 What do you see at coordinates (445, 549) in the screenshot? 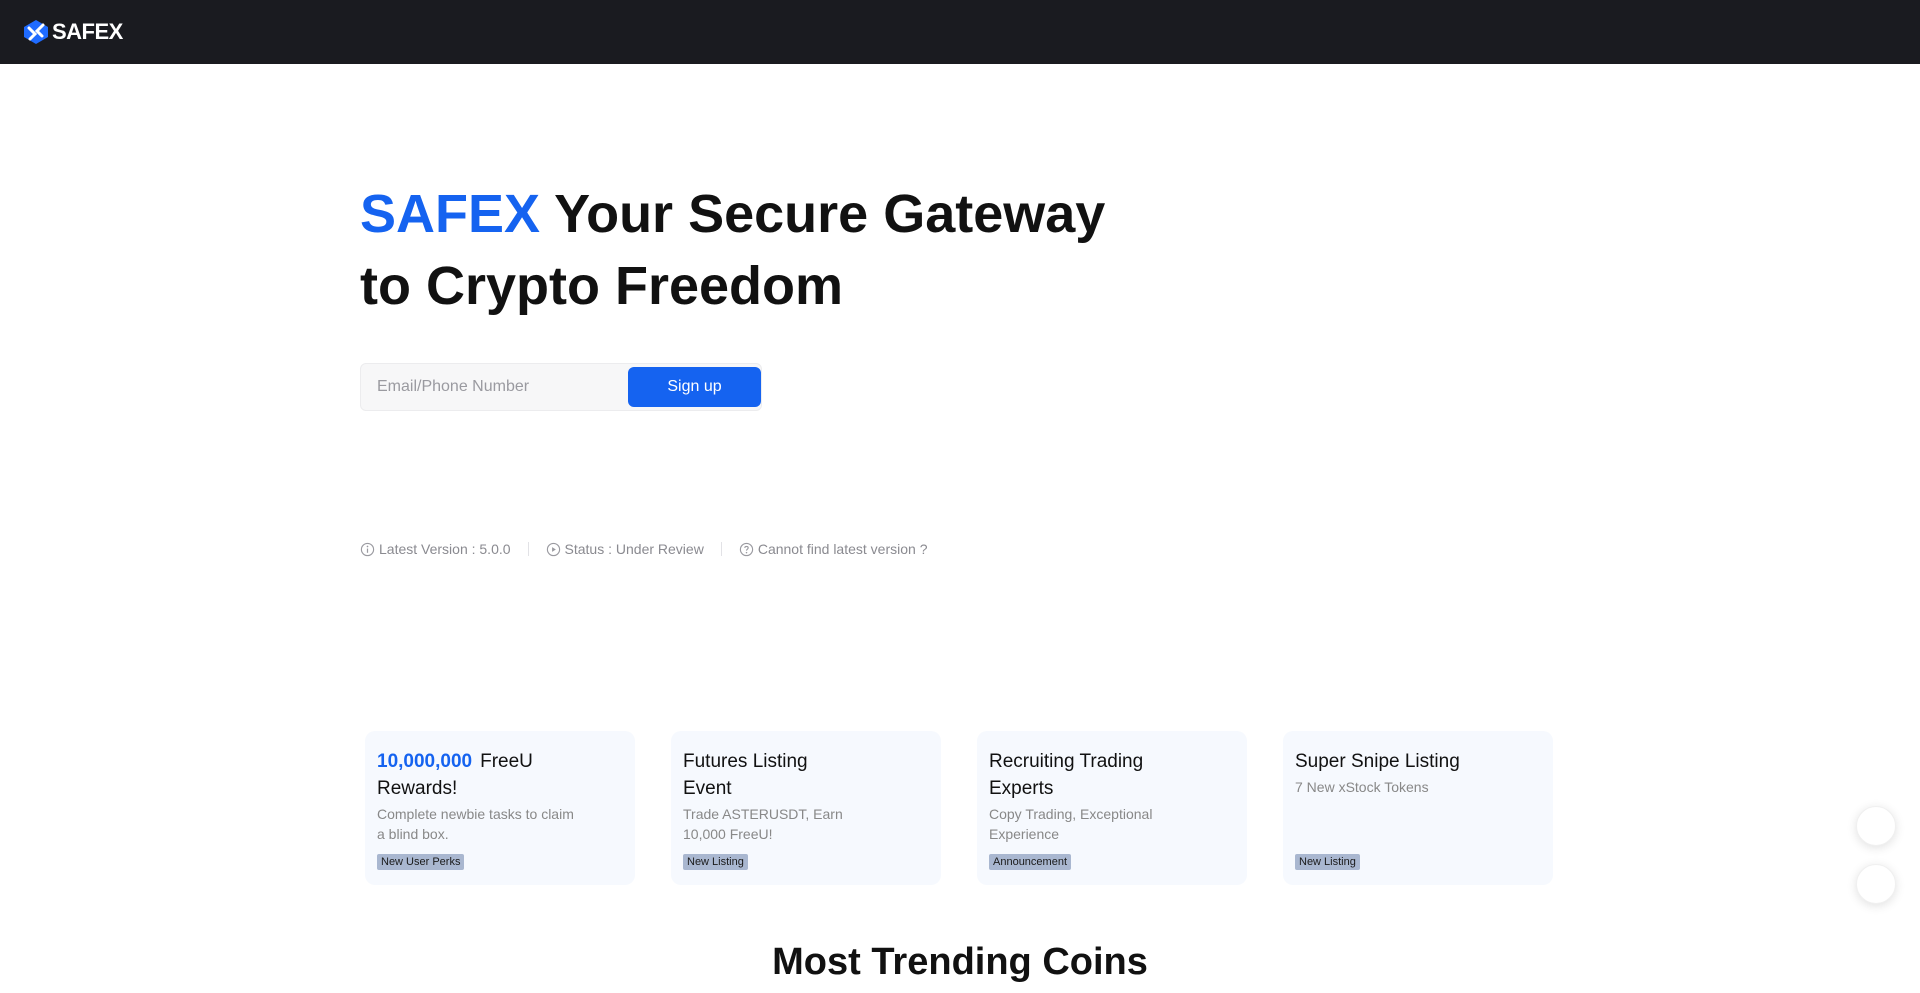
I see `latest-version-text: Latest Version : 5.0.0` at bounding box center [445, 549].